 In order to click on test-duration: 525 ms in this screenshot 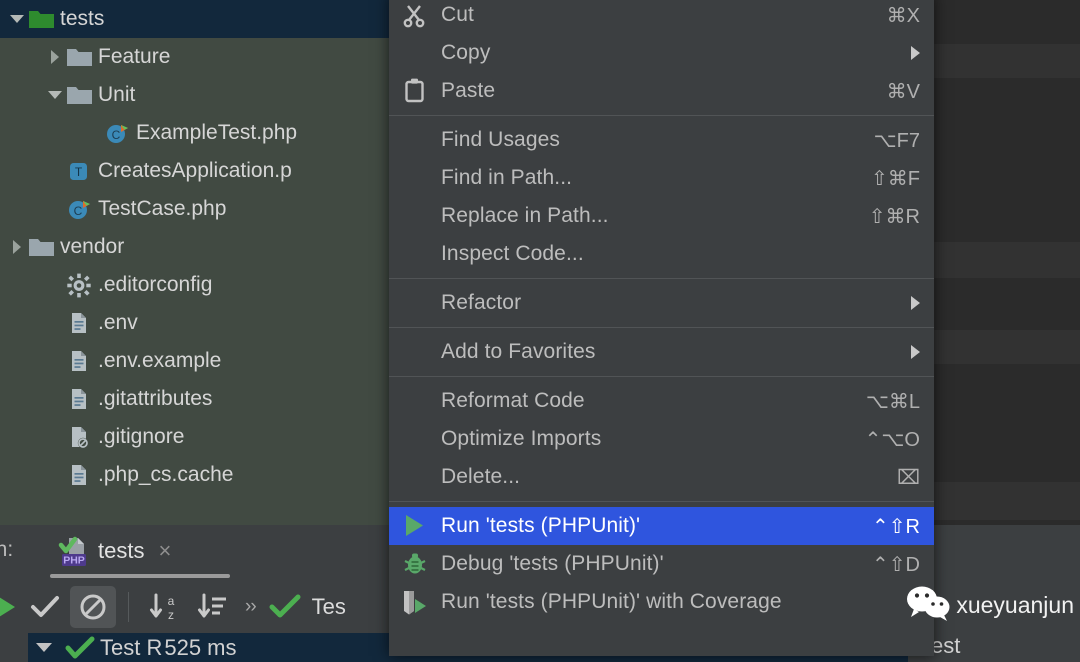, I will do `click(200, 647)`.